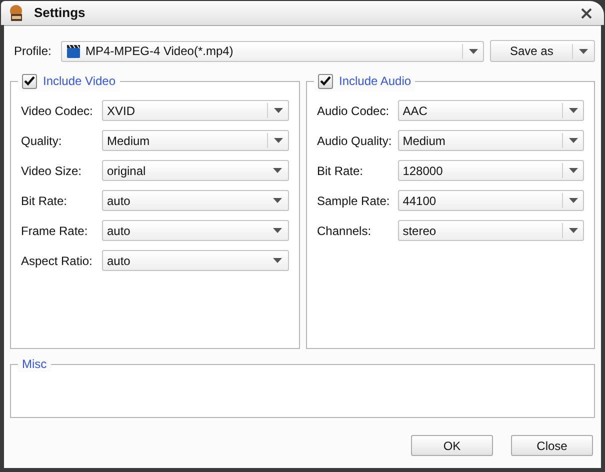  Describe the element at coordinates (60, 13) in the screenshot. I see `window-title: Settings` at that location.